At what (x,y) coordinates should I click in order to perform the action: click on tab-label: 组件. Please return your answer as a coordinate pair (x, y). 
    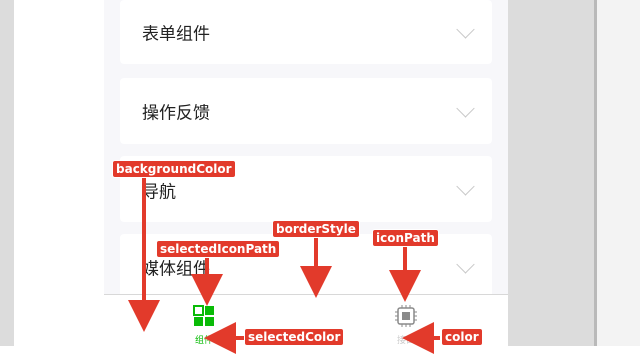
    Looking at the image, I should click on (203, 341).